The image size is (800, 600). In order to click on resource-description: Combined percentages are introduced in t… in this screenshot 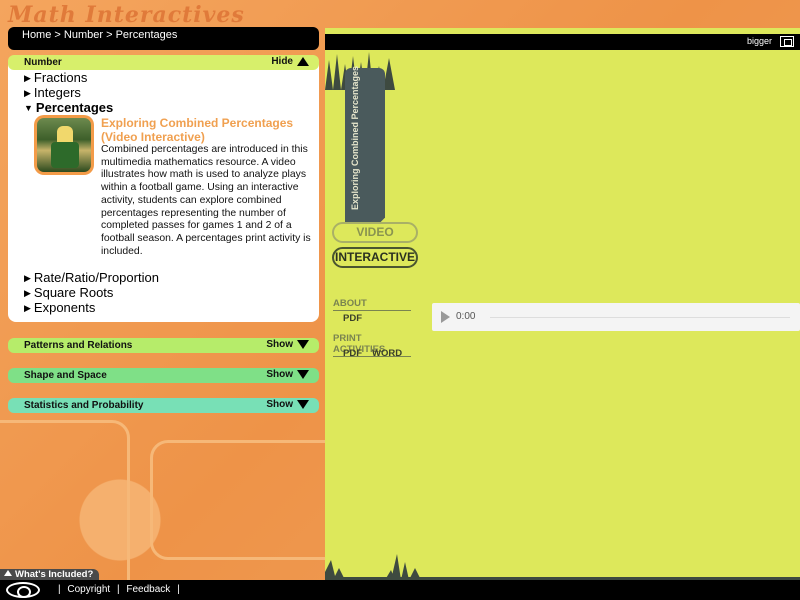, I will do `click(206, 200)`.